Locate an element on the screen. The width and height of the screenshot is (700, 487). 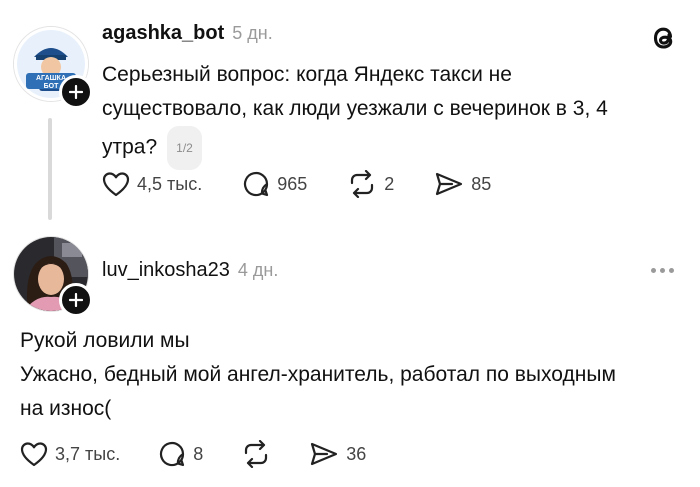
comment-button: 965 is located at coordinates (274, 184).